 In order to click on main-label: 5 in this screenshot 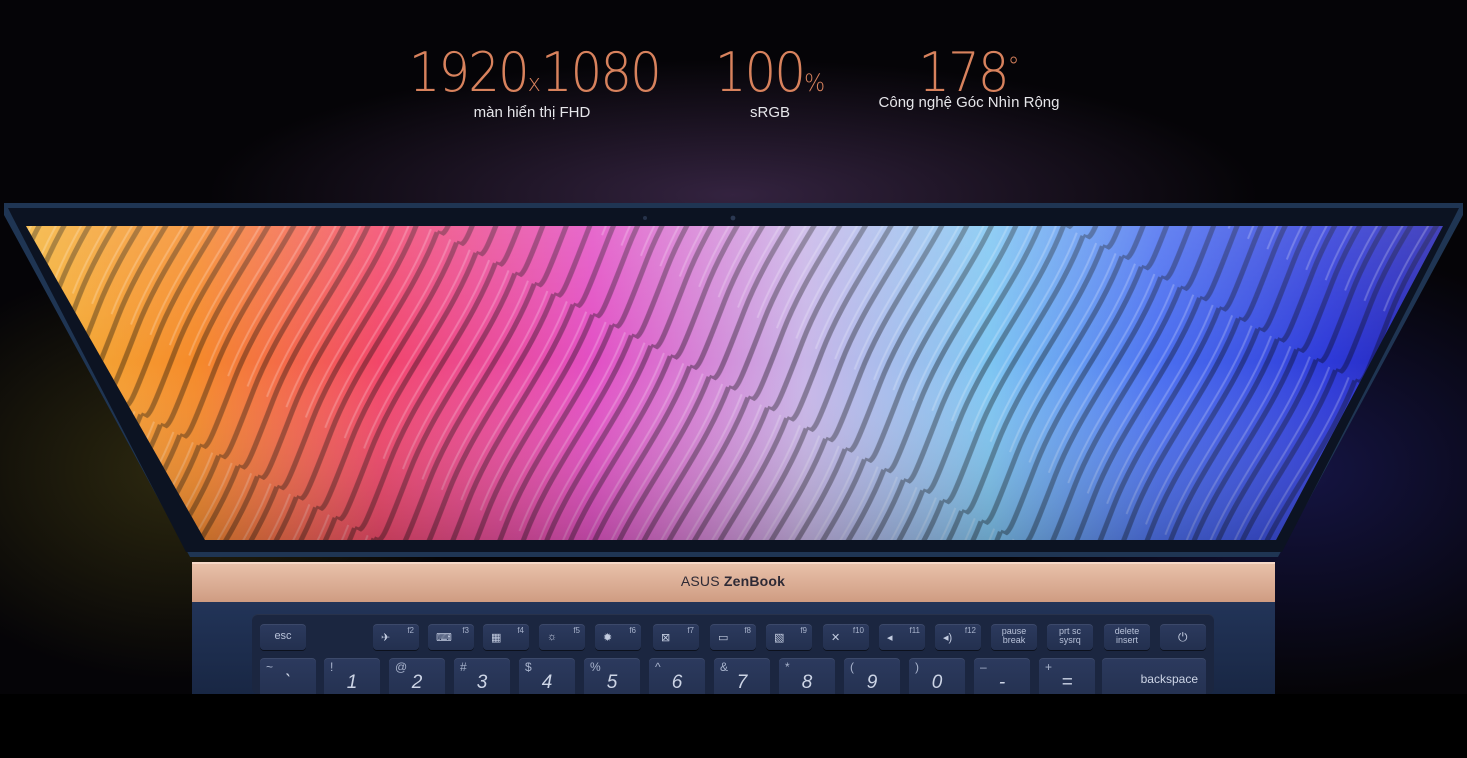, I will do `click(612, 682)`.